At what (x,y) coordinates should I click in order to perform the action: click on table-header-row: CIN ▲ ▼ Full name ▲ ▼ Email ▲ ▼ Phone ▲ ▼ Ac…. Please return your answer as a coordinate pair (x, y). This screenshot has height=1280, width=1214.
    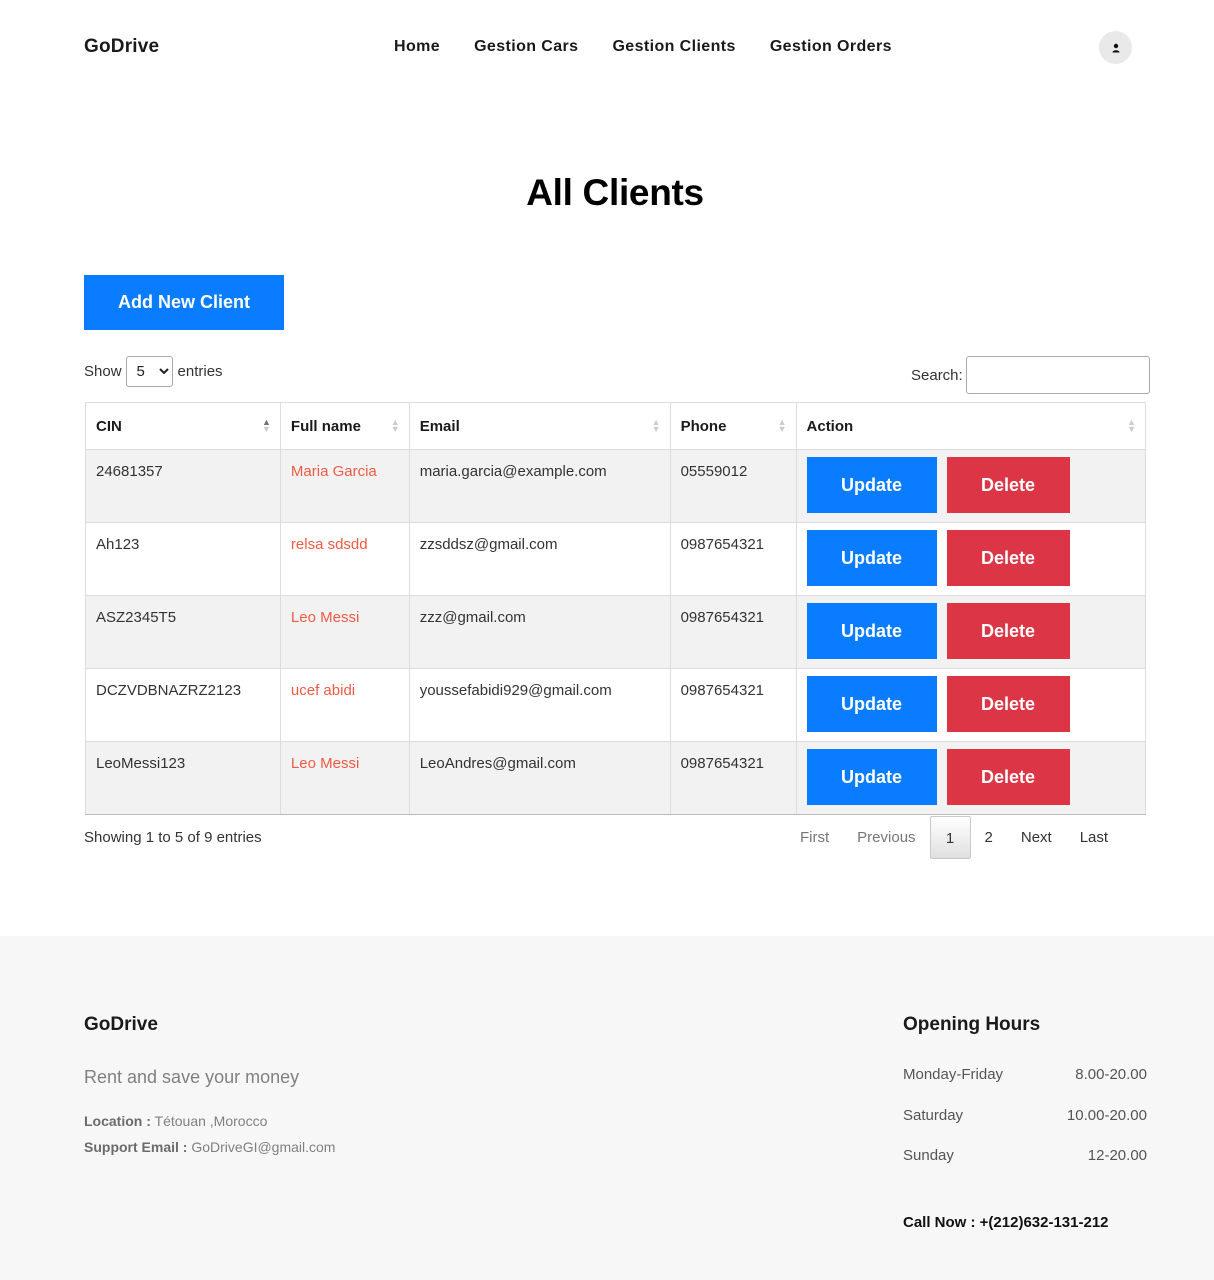
    Looking at the image, I should click on (616, 426).